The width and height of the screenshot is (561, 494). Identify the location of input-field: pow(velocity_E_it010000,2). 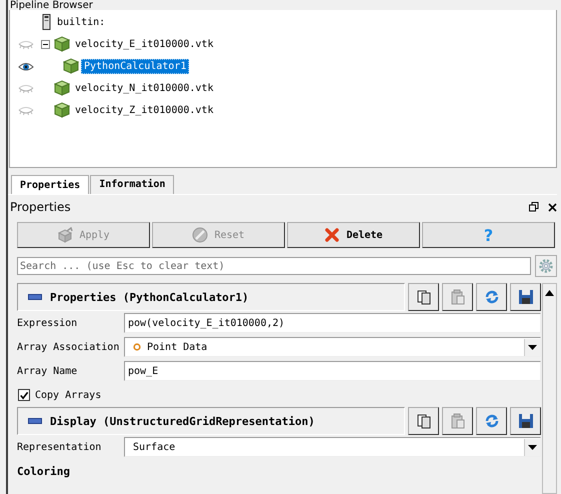
(332, 323).